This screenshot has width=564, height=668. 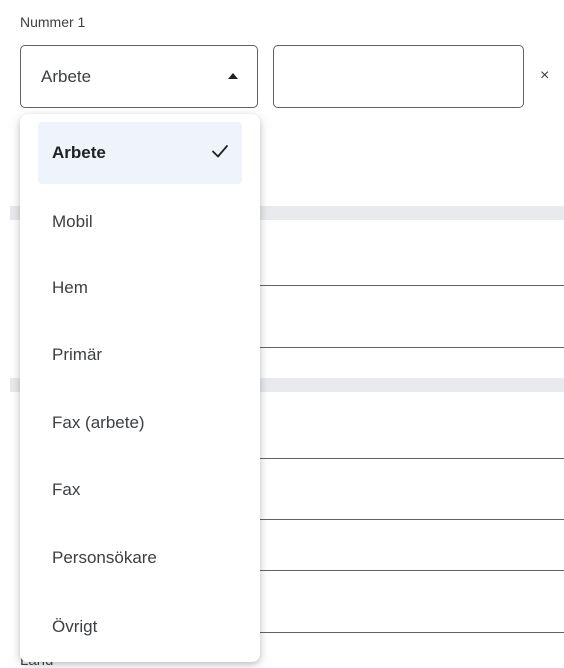 I want to click on menu-item-arbete: Arbete, so click(x=140, y=153).